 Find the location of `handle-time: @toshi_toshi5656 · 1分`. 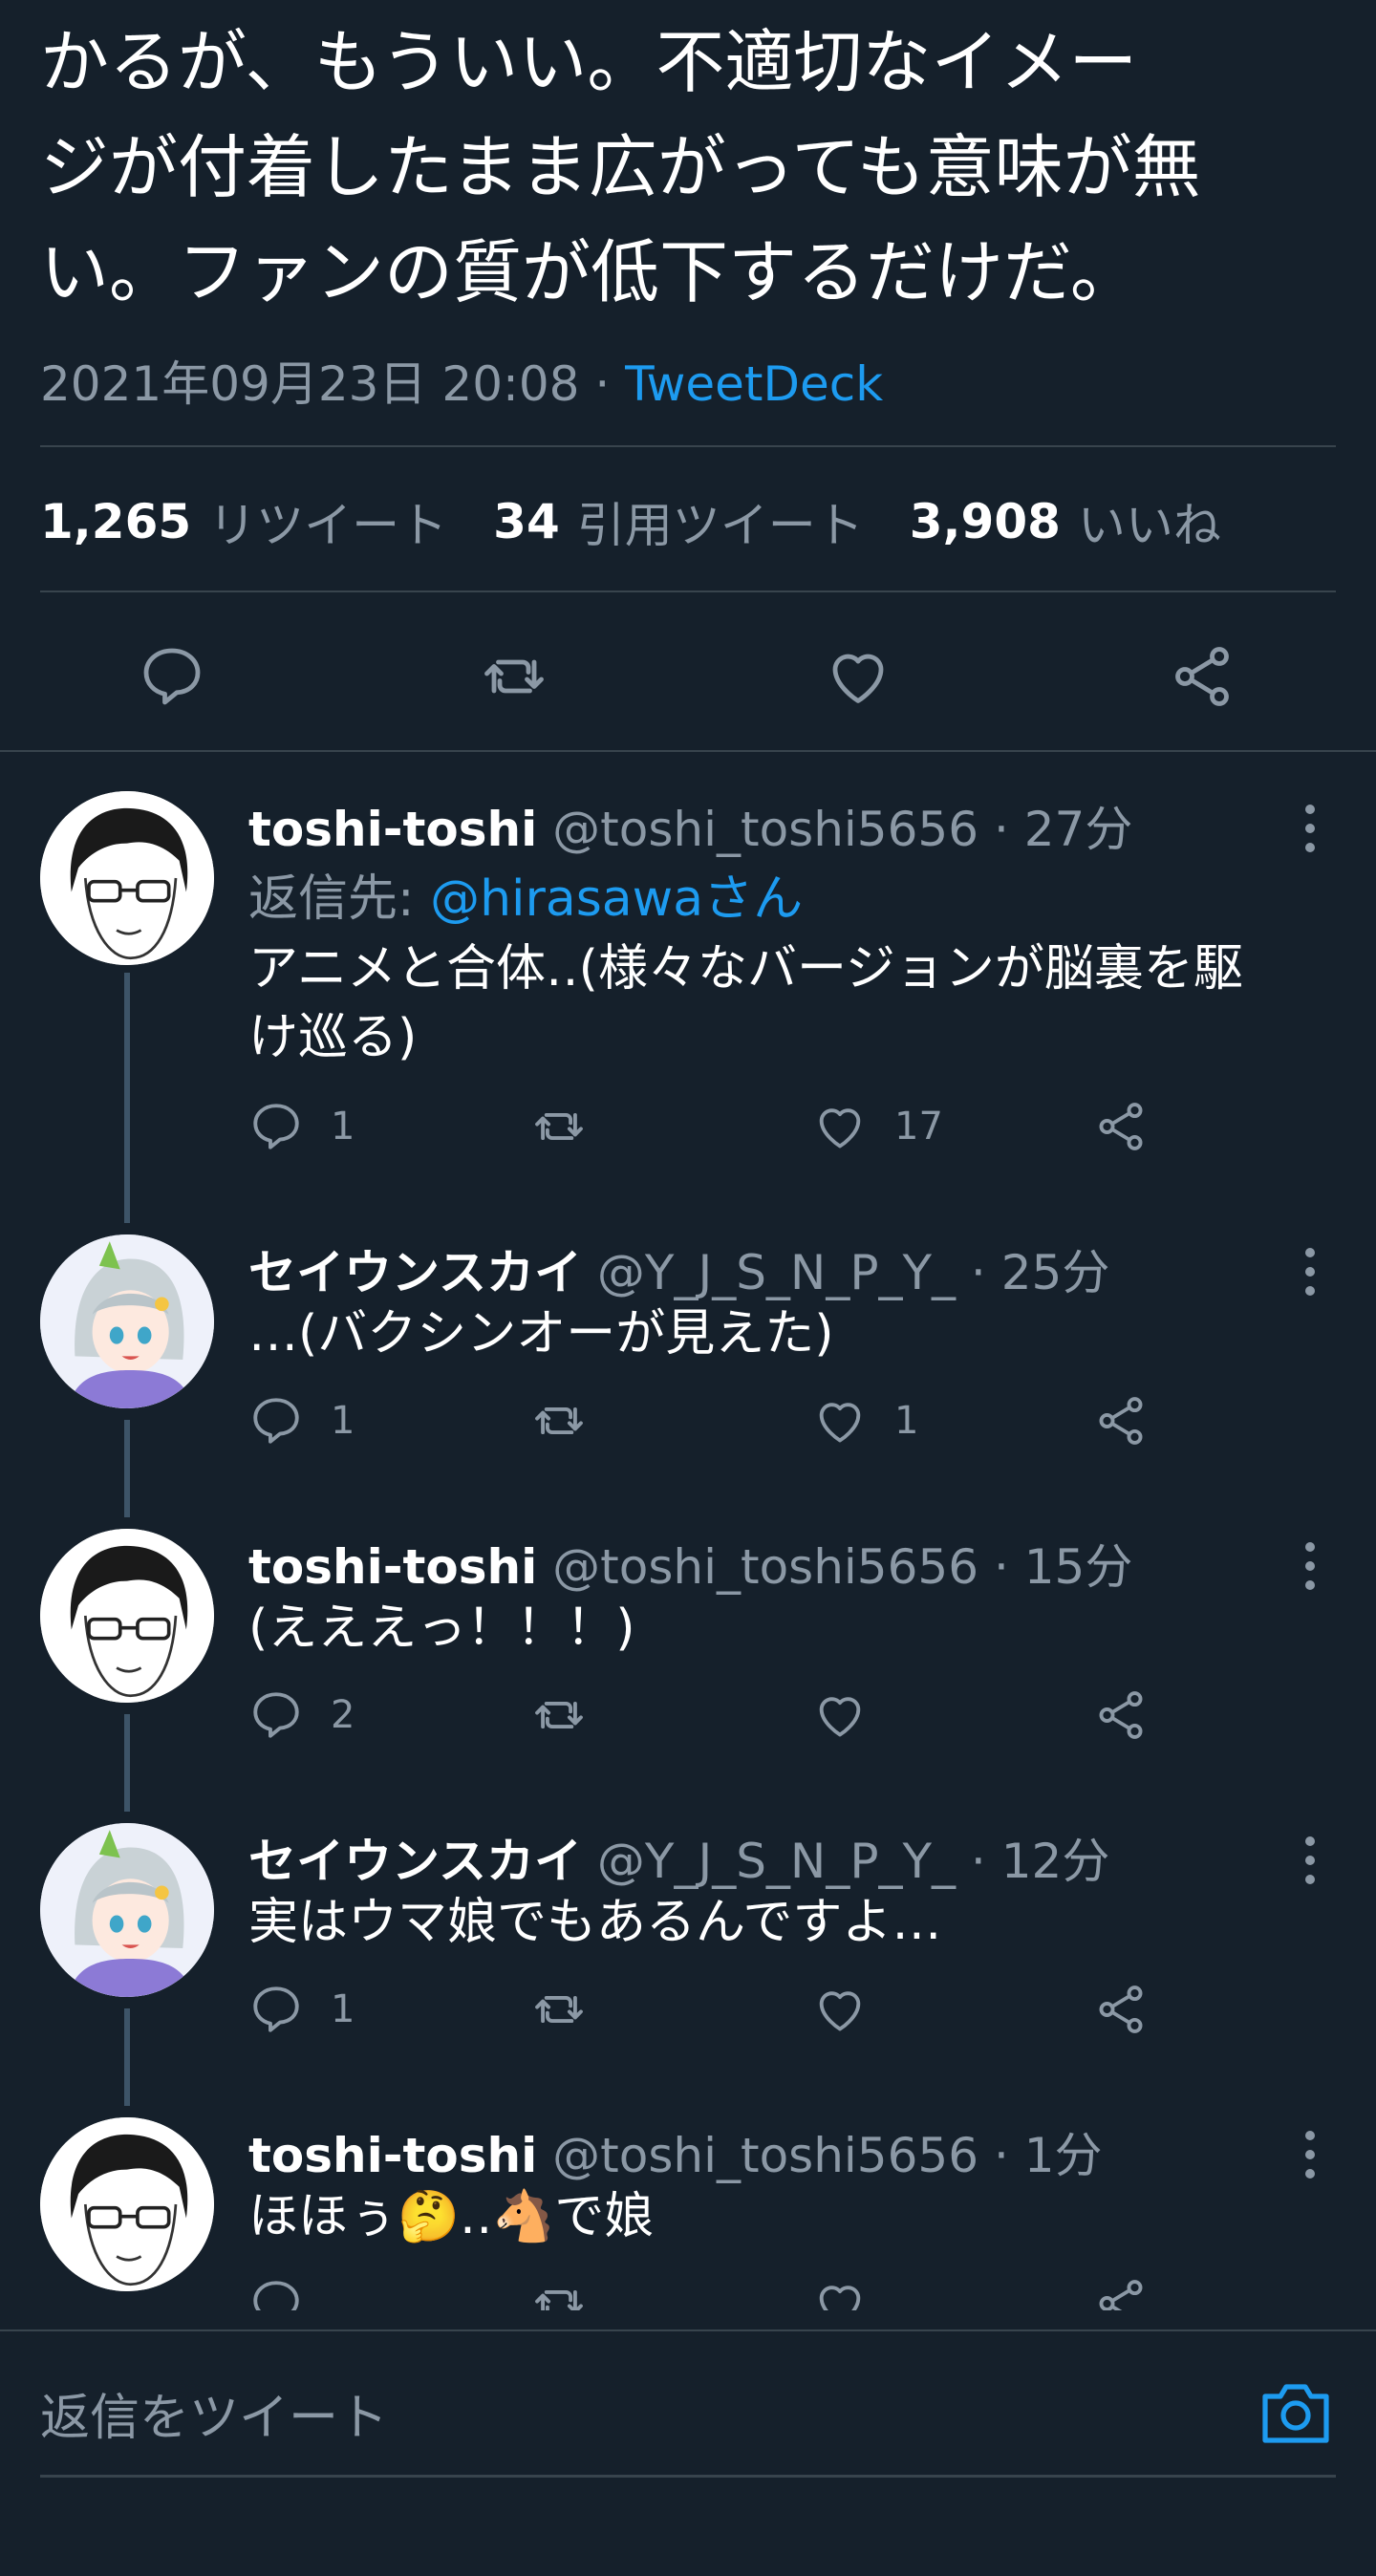

handle-time: @toshi_toshi5656 · 1分 is located at coordinates (828, 2155).